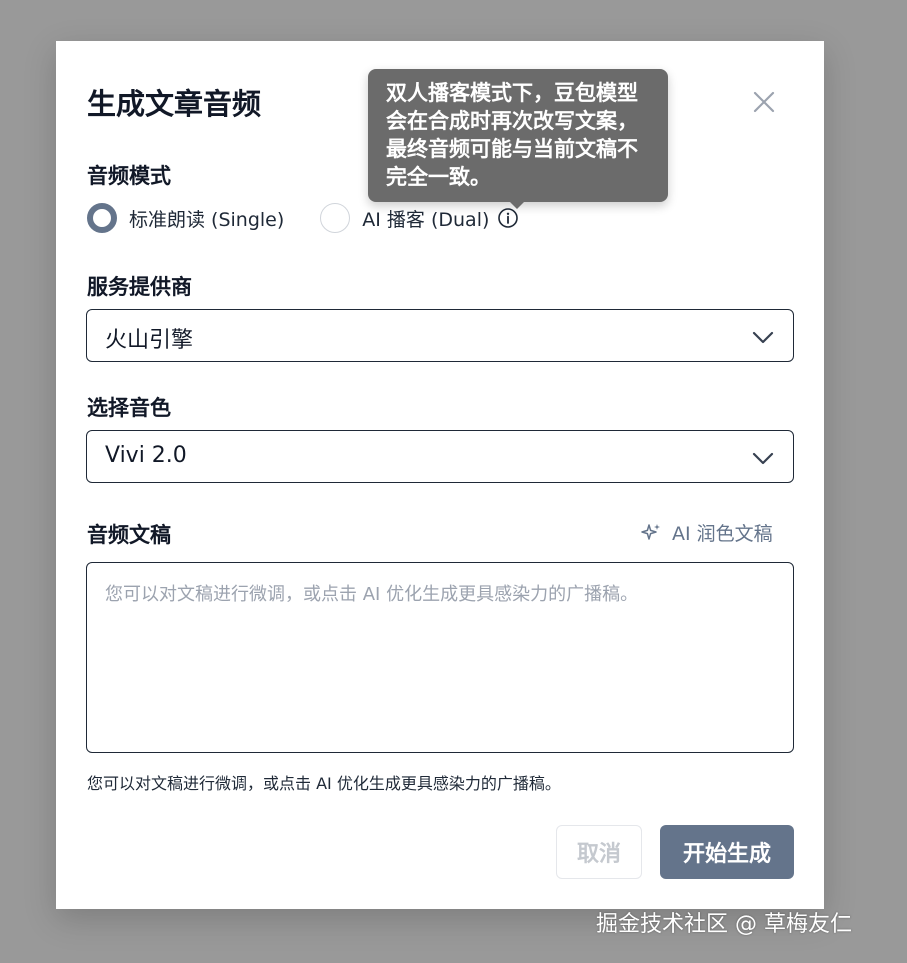 This screenshot has height=963, width=907. I want to click on voice-label: 选择音色, so click(129, 408).